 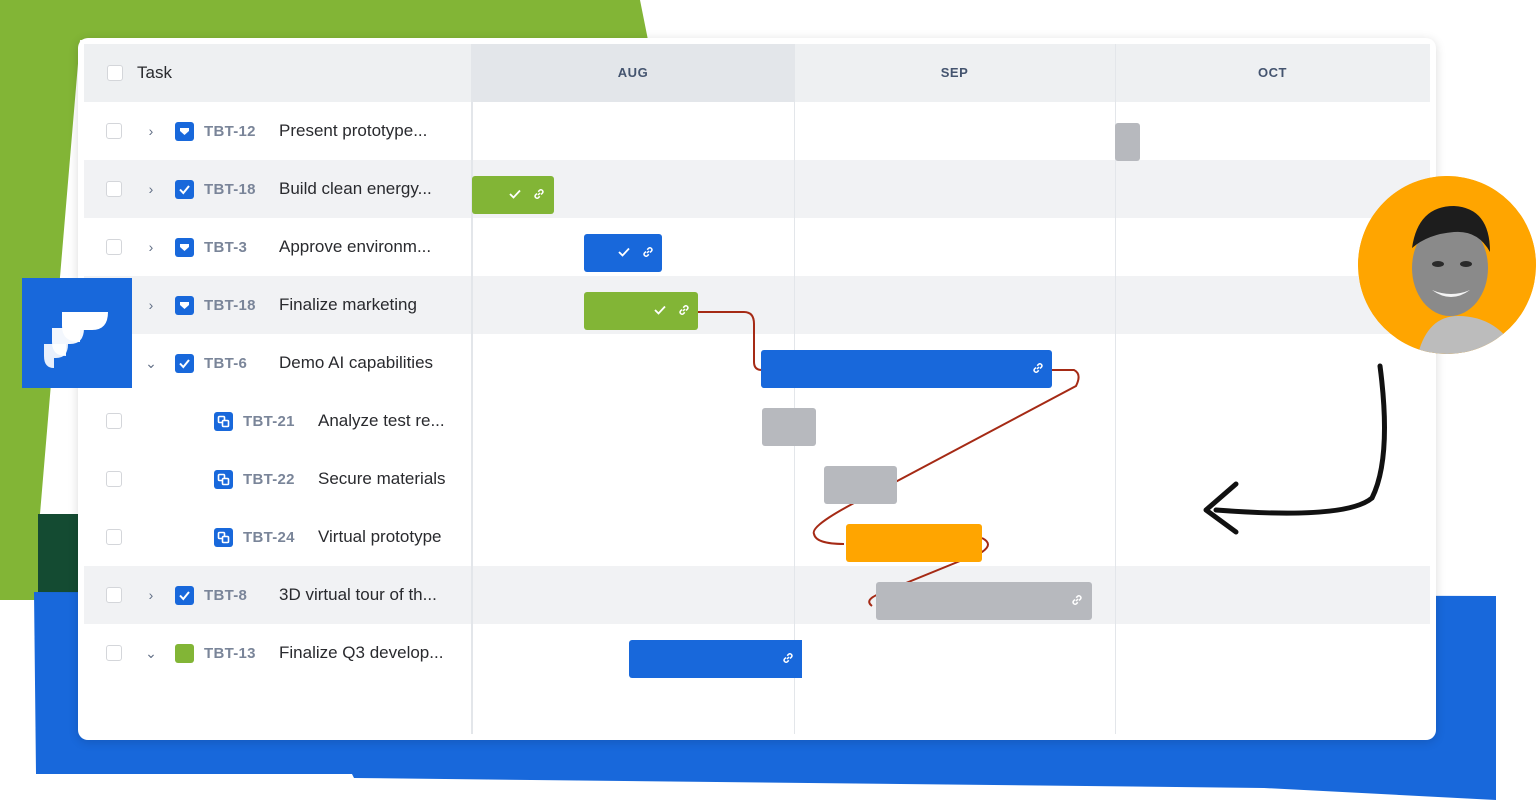 I want to click on user-avatar, so click(x=1447, y=265).